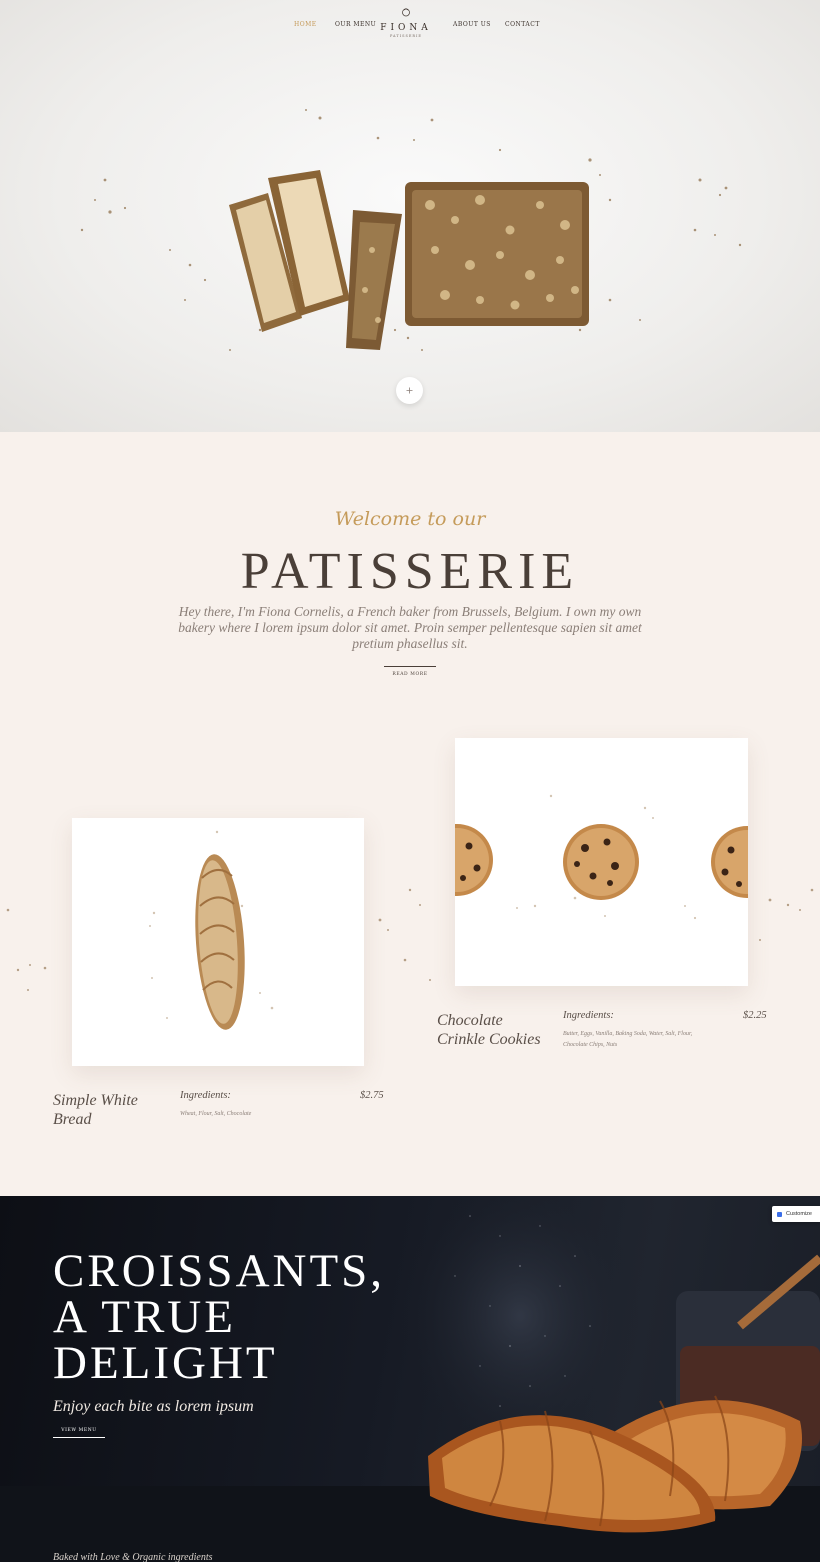  I want to click on logo-name: FIONA, so click(406, 28).